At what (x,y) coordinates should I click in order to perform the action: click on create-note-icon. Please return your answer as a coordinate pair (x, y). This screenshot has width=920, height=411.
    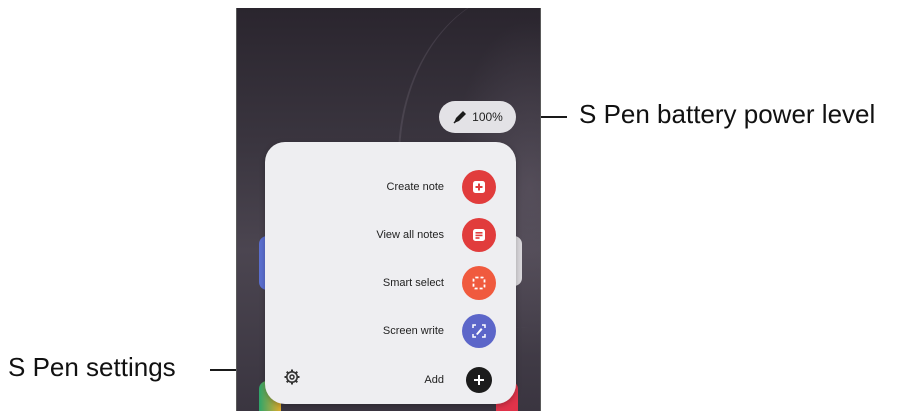
    Looking at the image, I should click on (479, 187).